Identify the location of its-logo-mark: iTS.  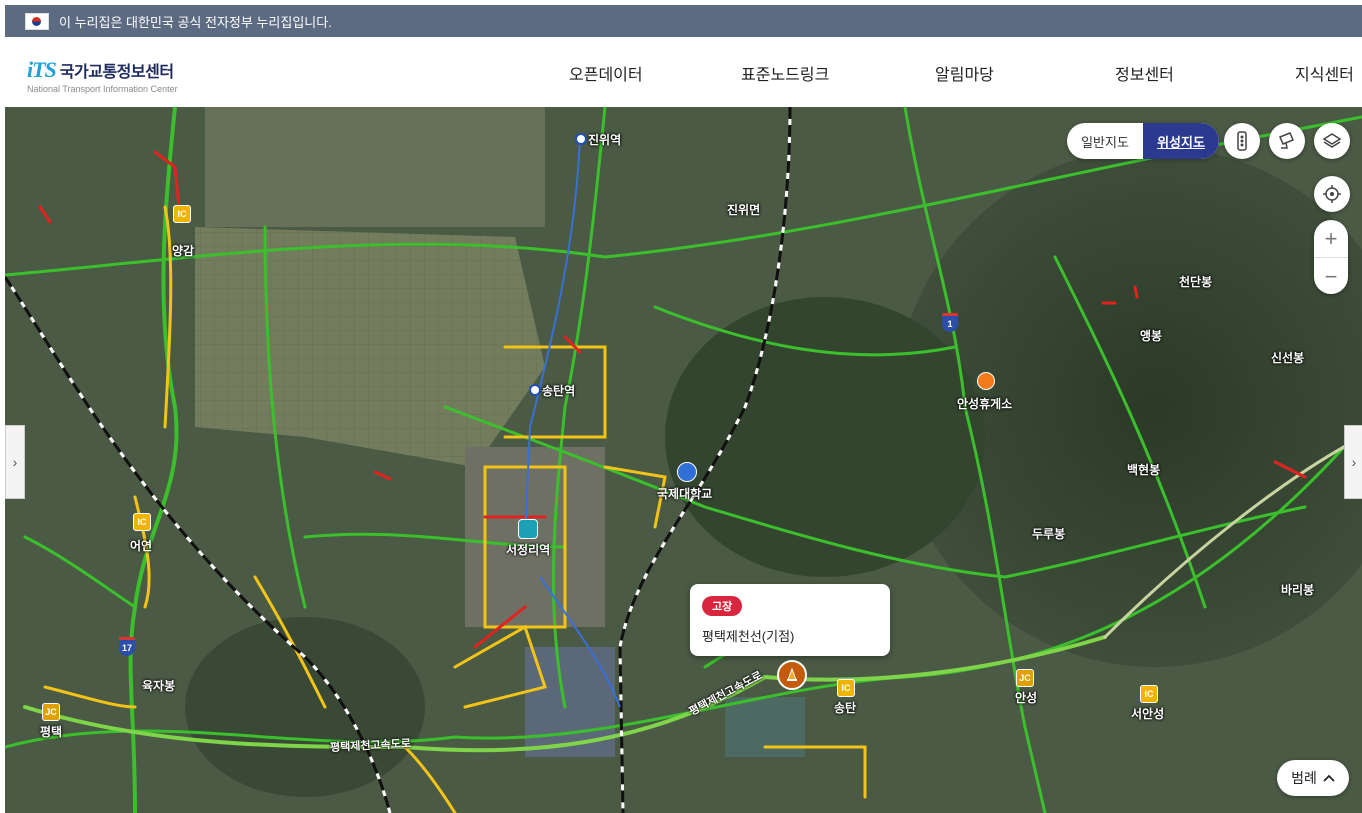
(42, 69).